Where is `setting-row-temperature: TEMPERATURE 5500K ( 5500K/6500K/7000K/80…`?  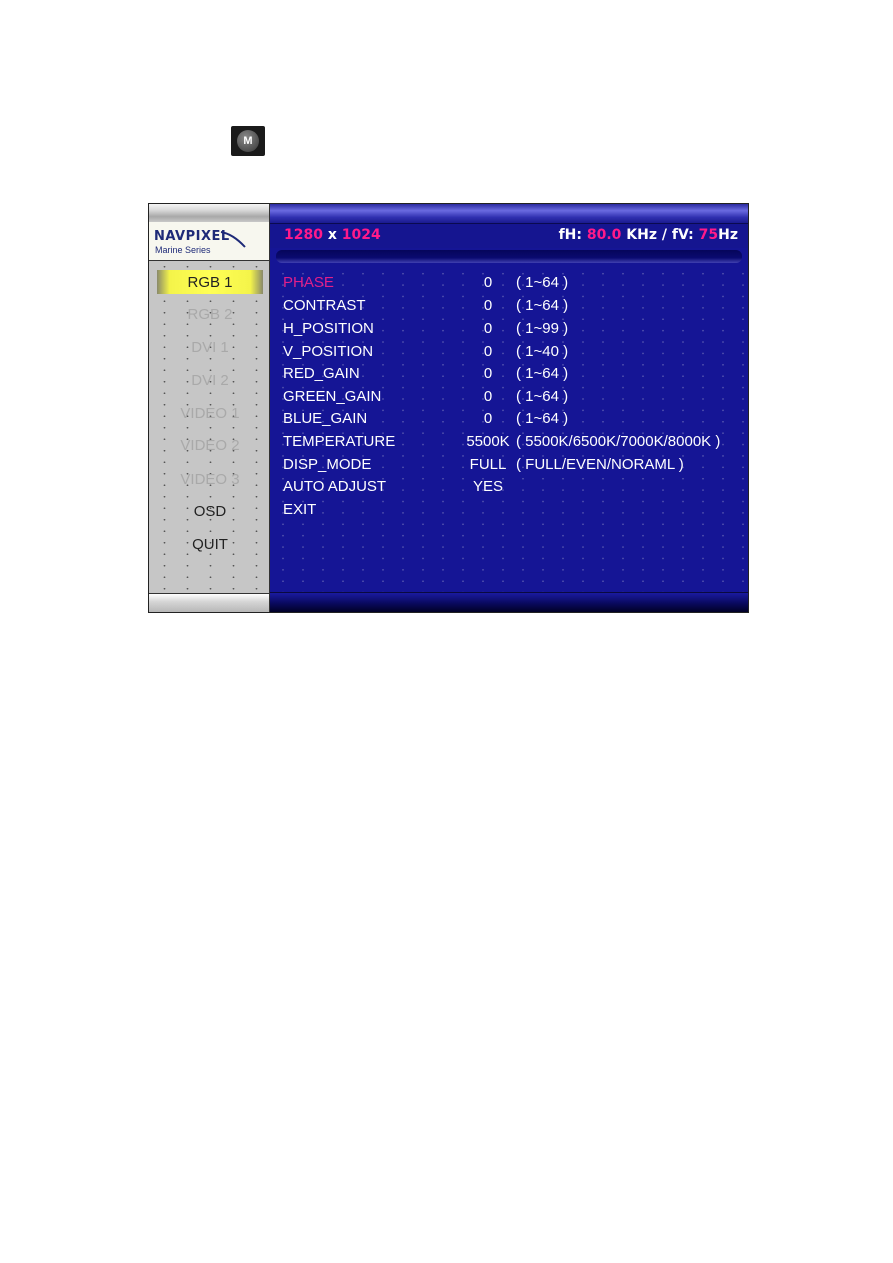 setting-row-temperature: TEMPERATURE 5500K ( 5500K/6500K/7000K/80… is located at coordinates (513, 442).